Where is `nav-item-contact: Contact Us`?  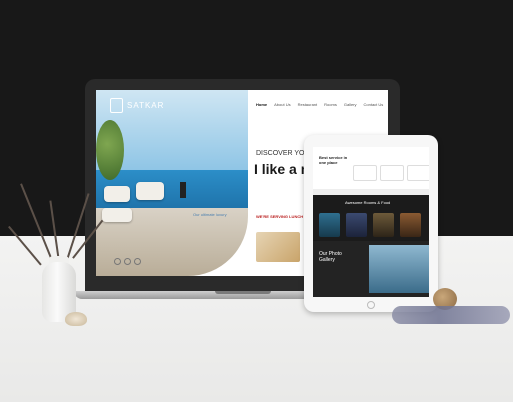 nav-item-contact: Contact Us is located at coordinates (374, 104).